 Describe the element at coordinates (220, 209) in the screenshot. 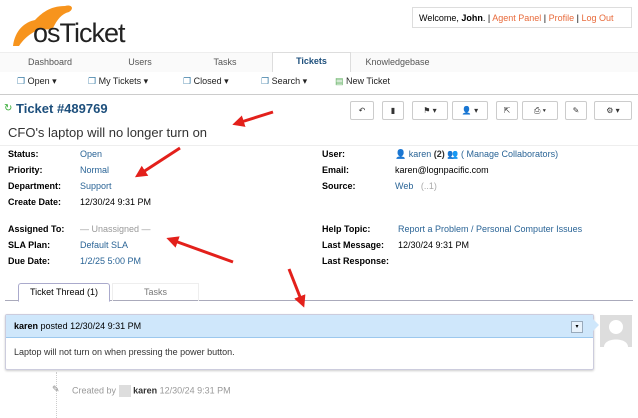

I see `annotation-arrows` at that location.